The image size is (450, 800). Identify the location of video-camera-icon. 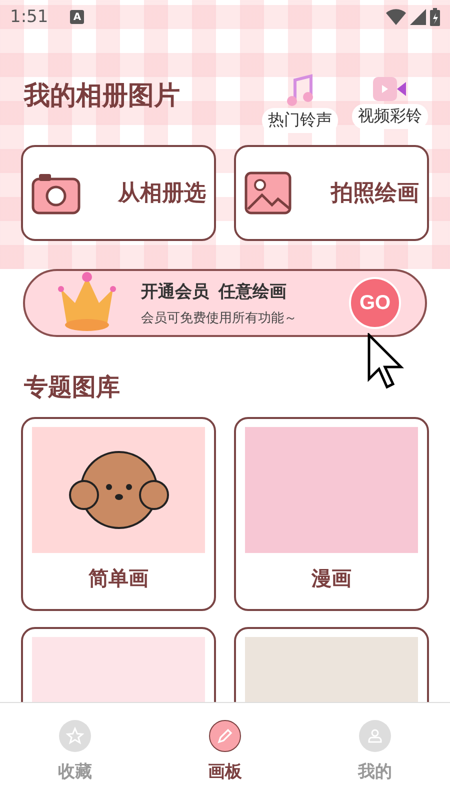
(390, 89).